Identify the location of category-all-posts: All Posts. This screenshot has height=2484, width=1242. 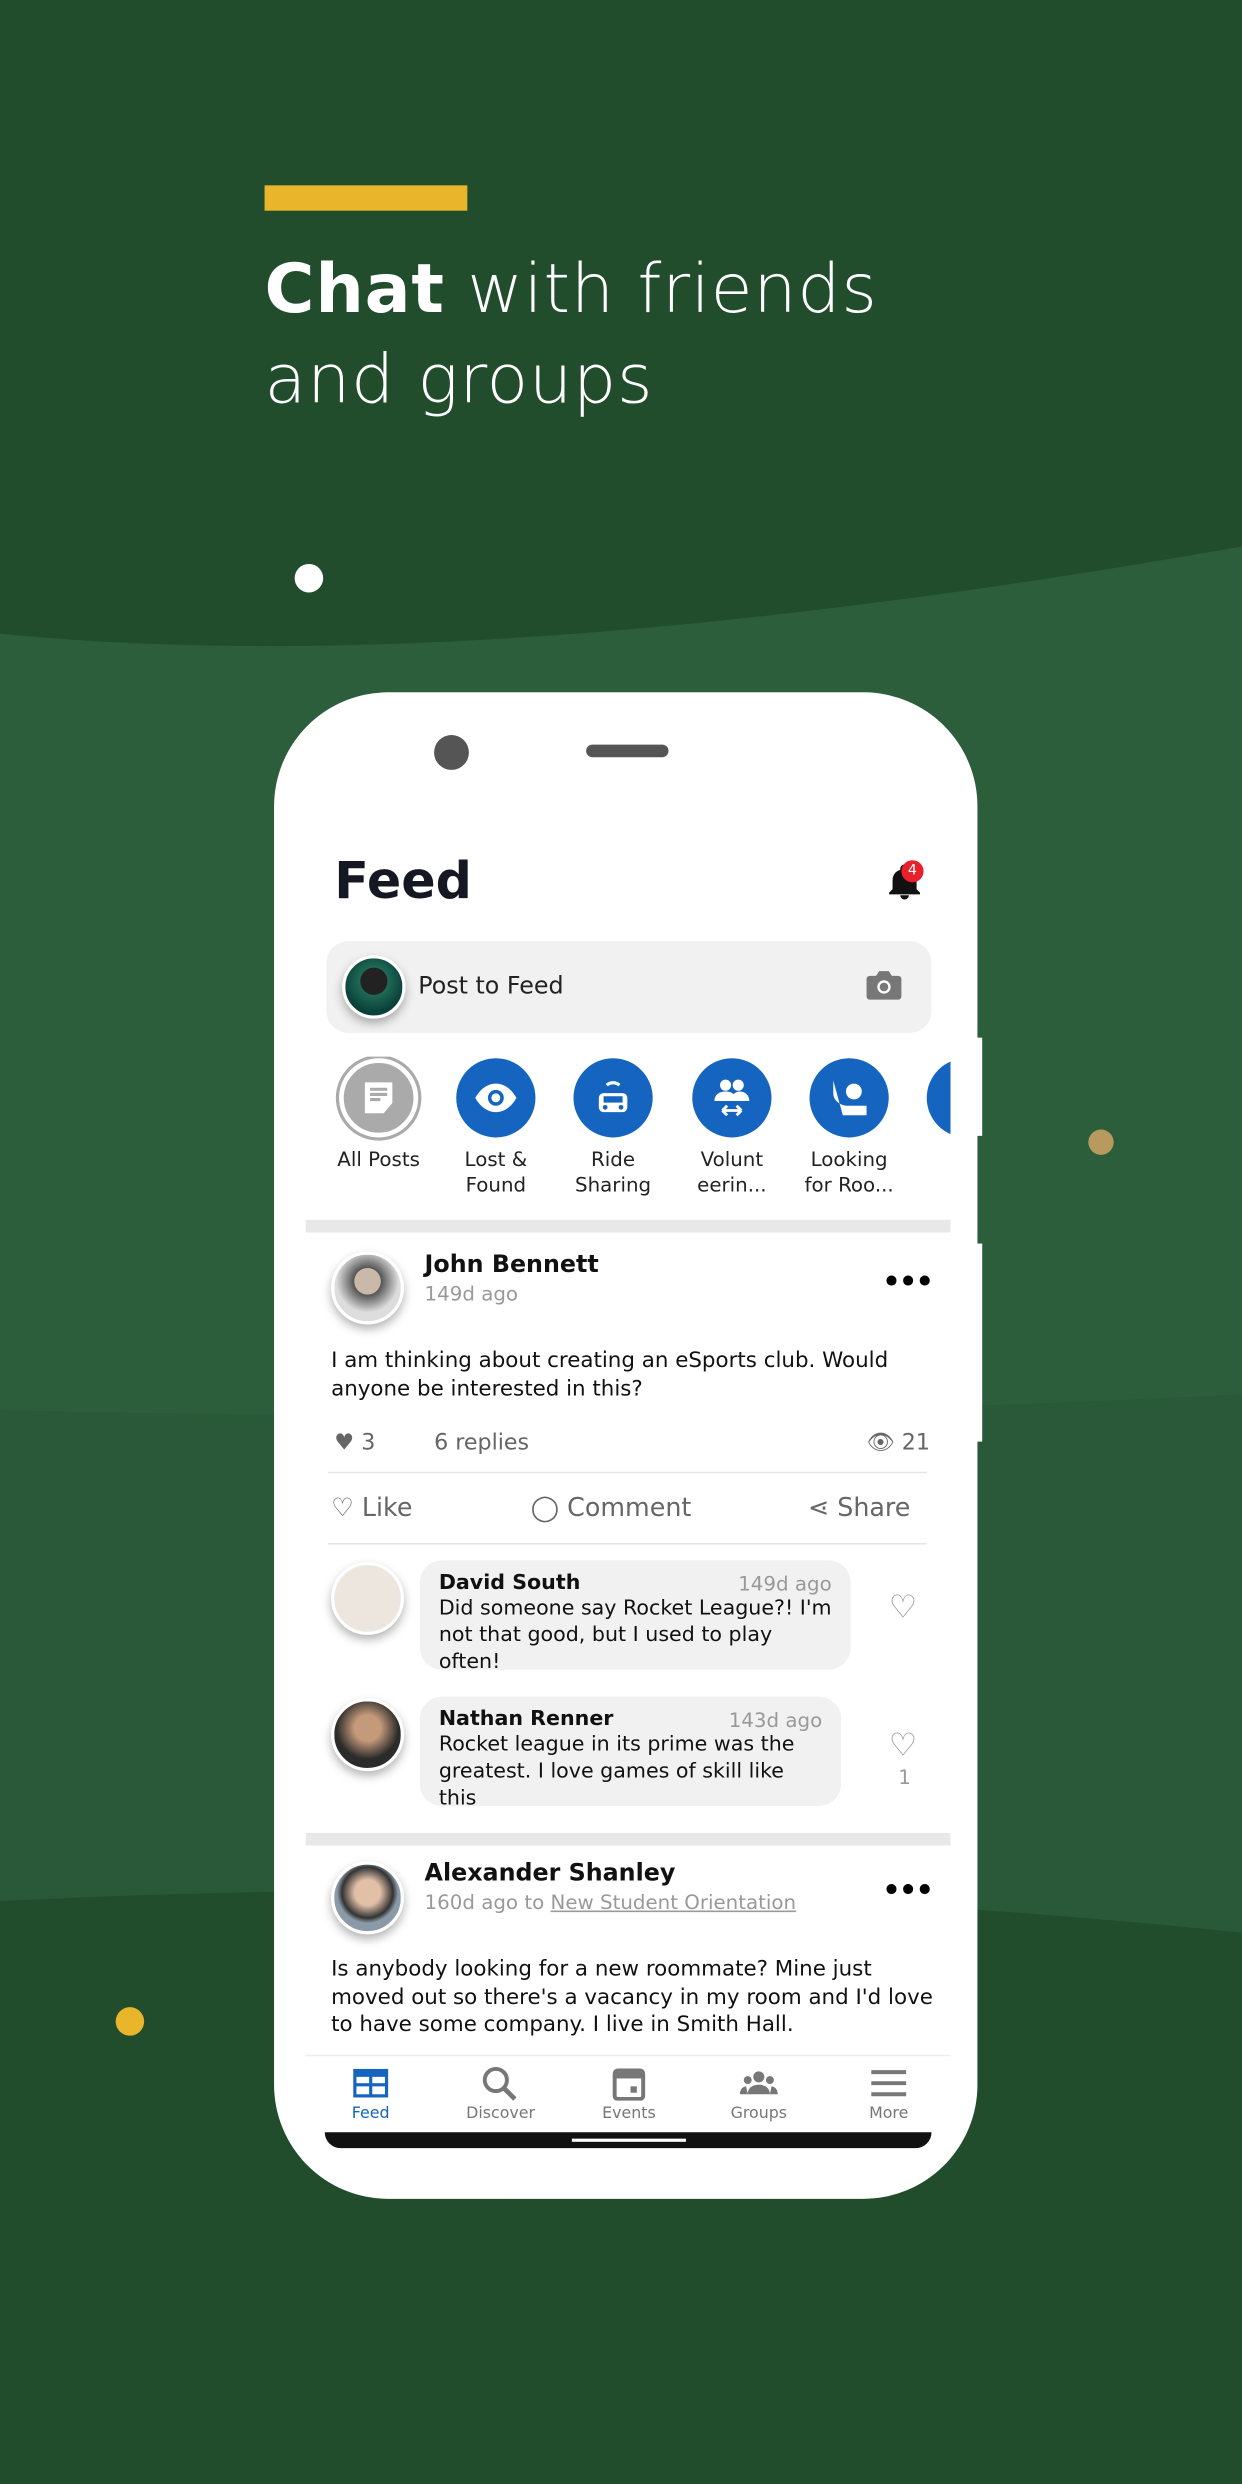
(378, 1115).